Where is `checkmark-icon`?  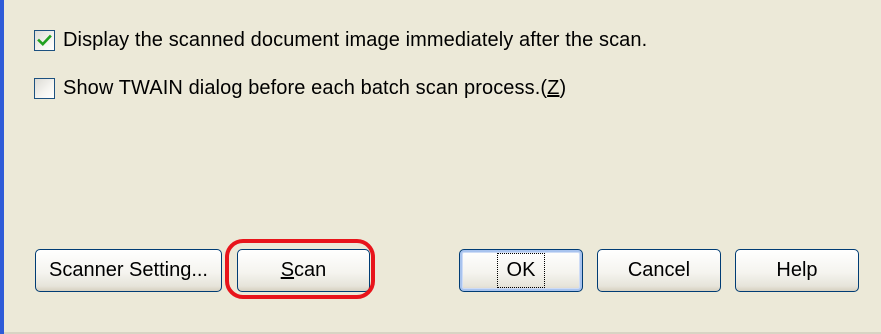
checkmark-icon is located at coordinates (44, 40).